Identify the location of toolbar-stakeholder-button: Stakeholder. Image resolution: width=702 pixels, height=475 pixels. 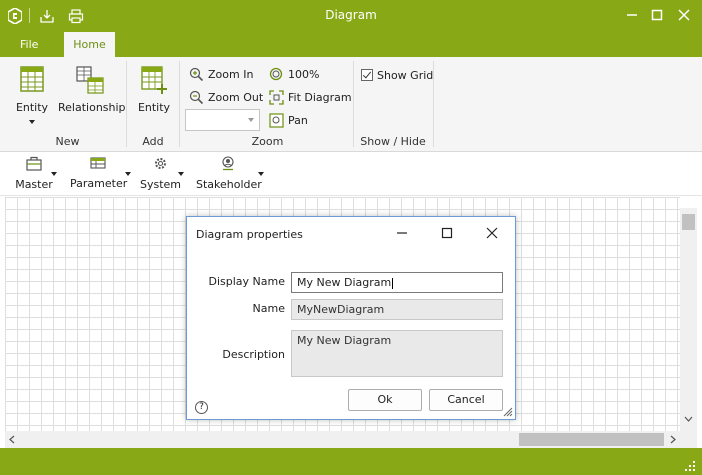
(229, 173).